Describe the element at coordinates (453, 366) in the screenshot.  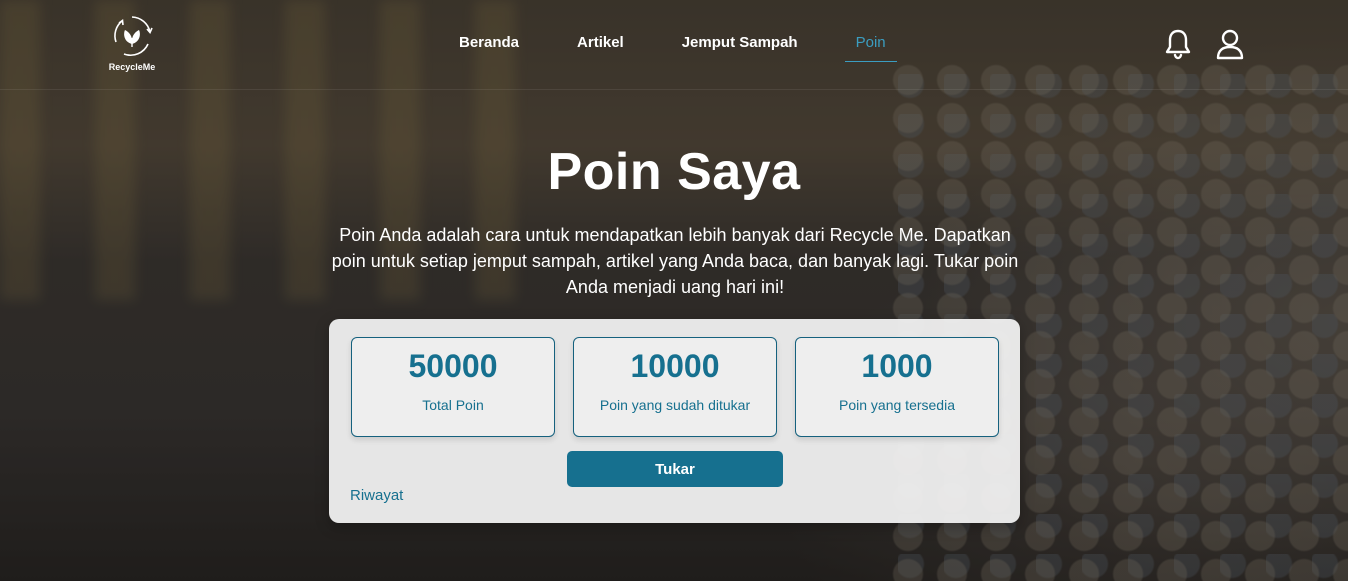
I see `stat-value: 50000` at that location.